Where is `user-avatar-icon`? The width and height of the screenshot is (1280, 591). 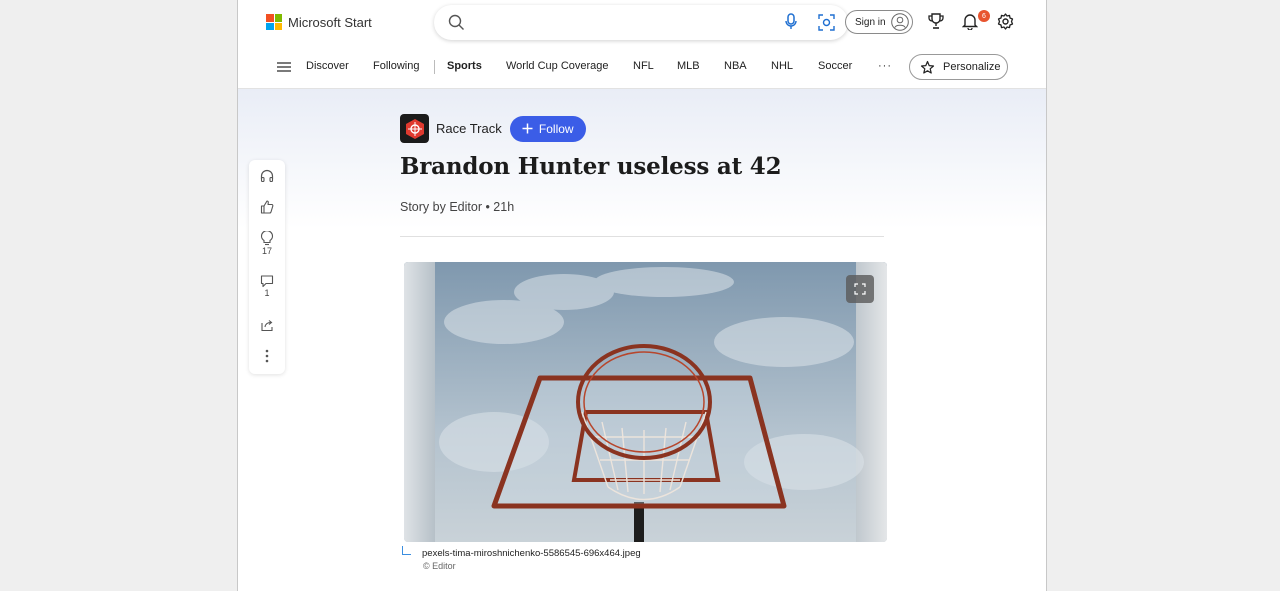
user-avatar-icon is located at coordinates (900, 22).